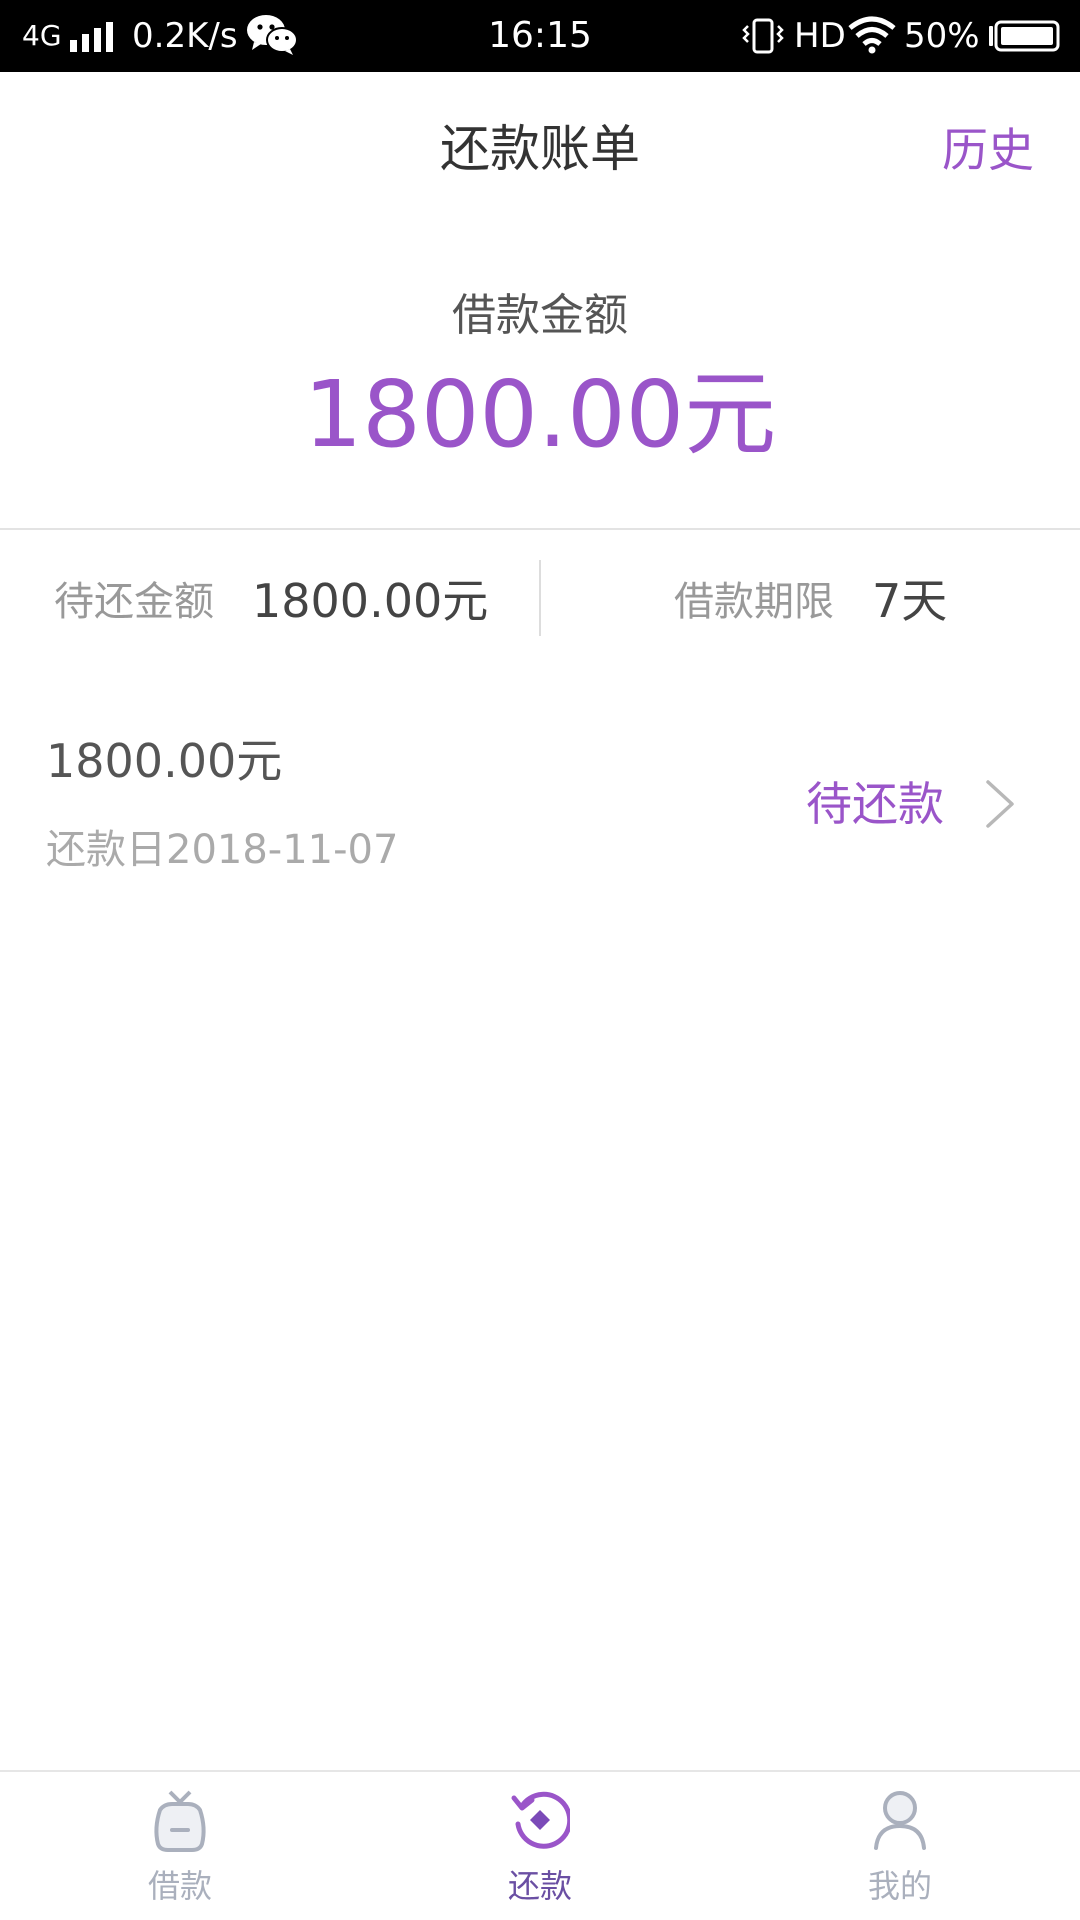 This screenshot has height=1920, width=1080. Describe the element at coordinates (875, 804) in the screenshot. I see `bill-status: 待还款` at that location.